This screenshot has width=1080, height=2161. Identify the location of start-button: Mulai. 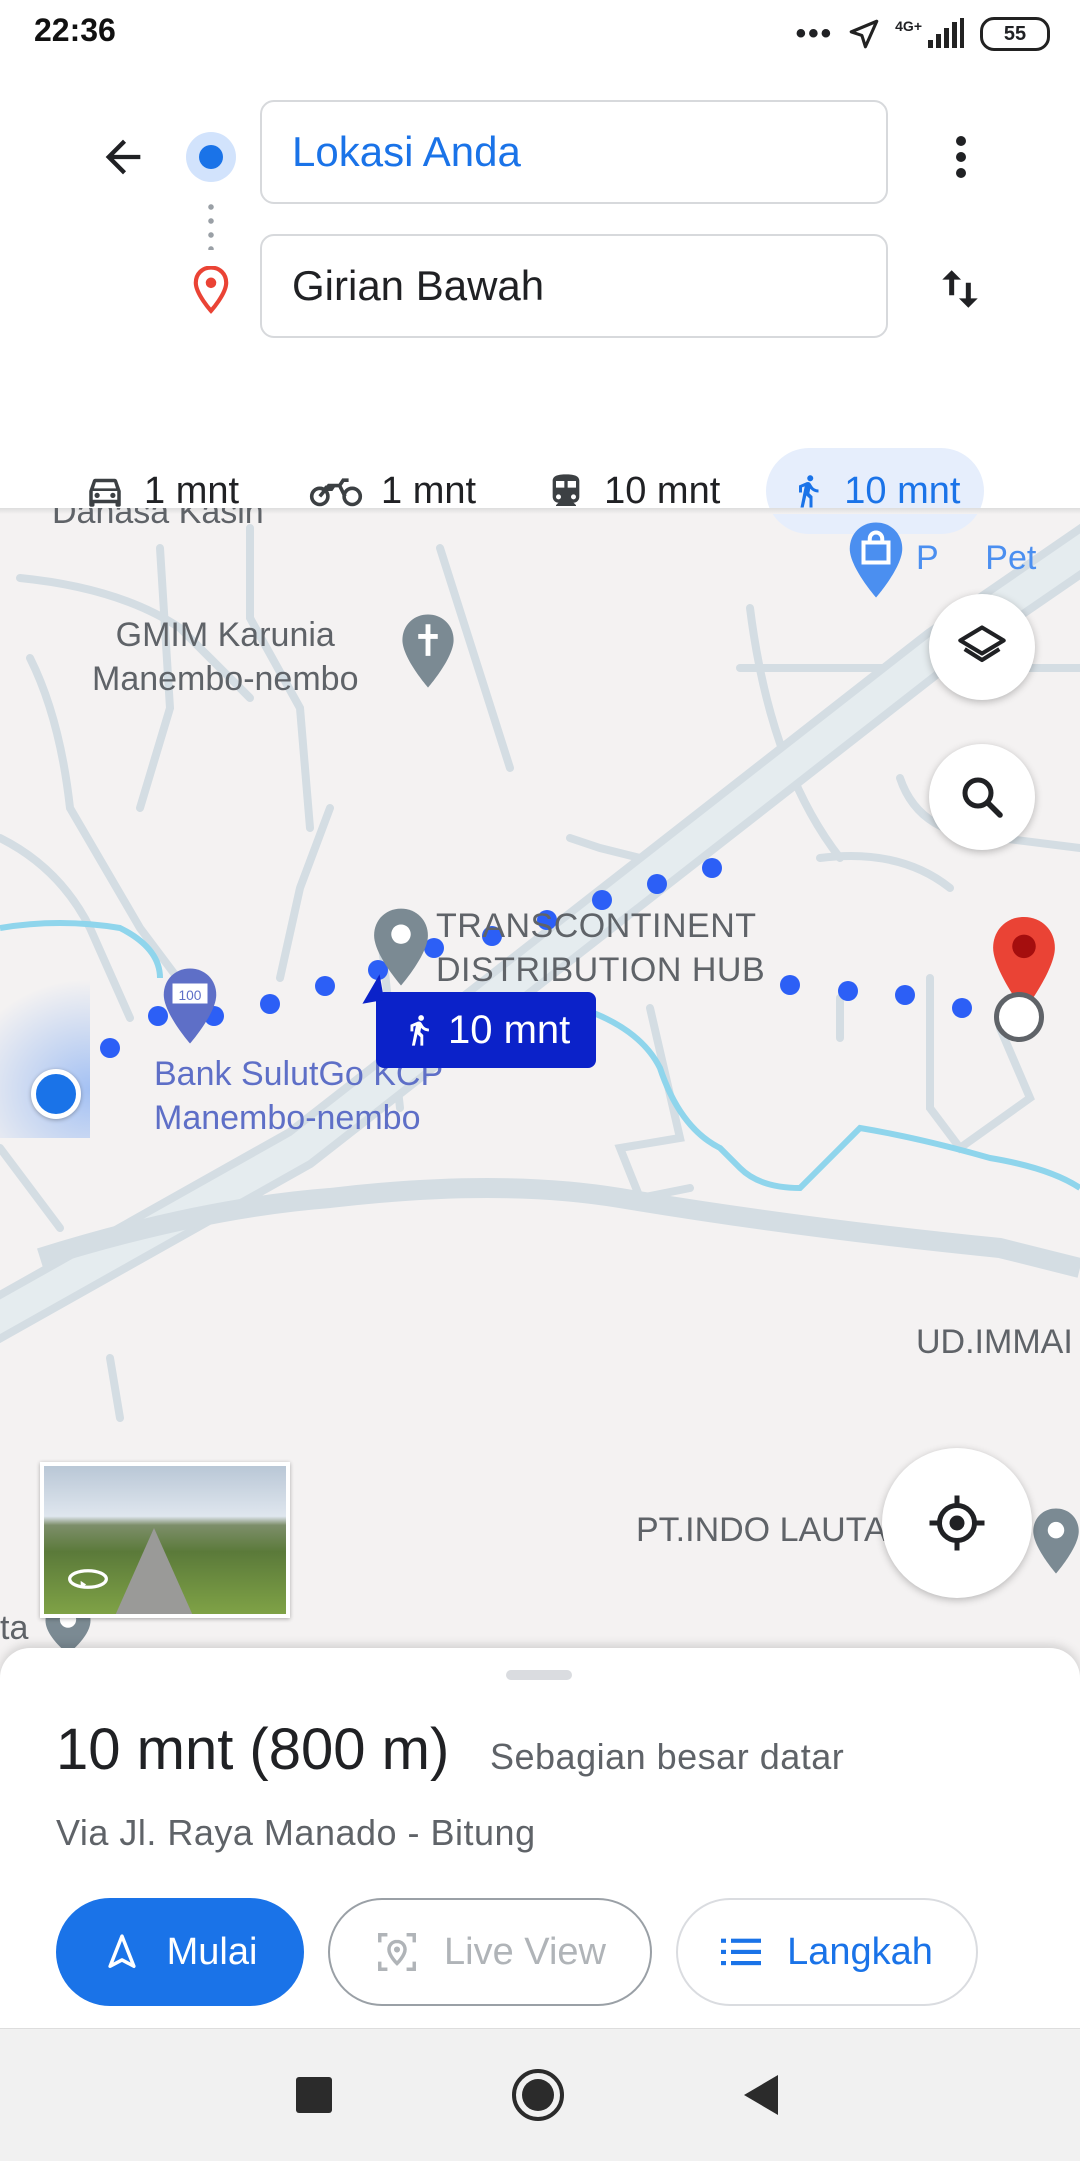
(180, 1952).